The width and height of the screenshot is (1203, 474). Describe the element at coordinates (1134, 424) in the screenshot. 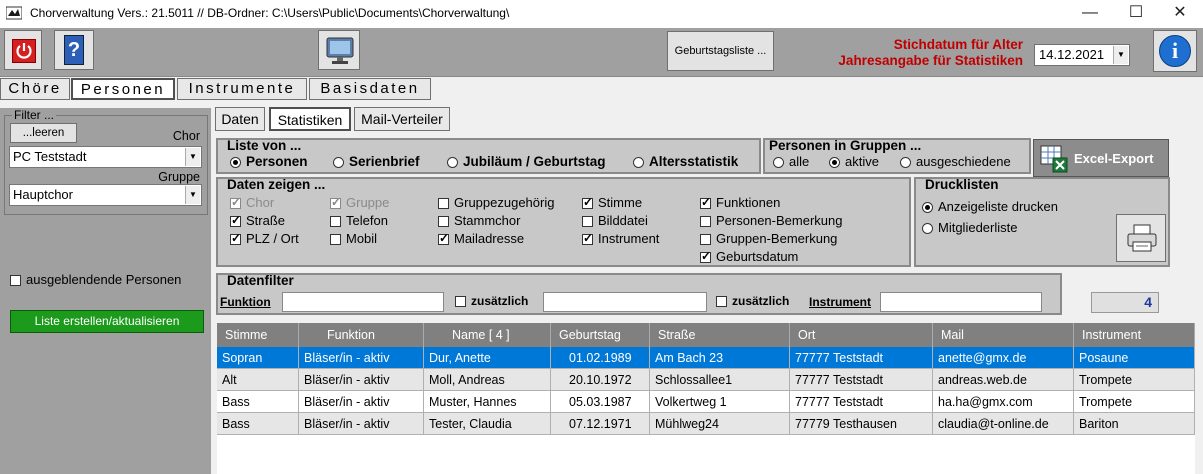

I see `table-cell: Bariton` at that location.